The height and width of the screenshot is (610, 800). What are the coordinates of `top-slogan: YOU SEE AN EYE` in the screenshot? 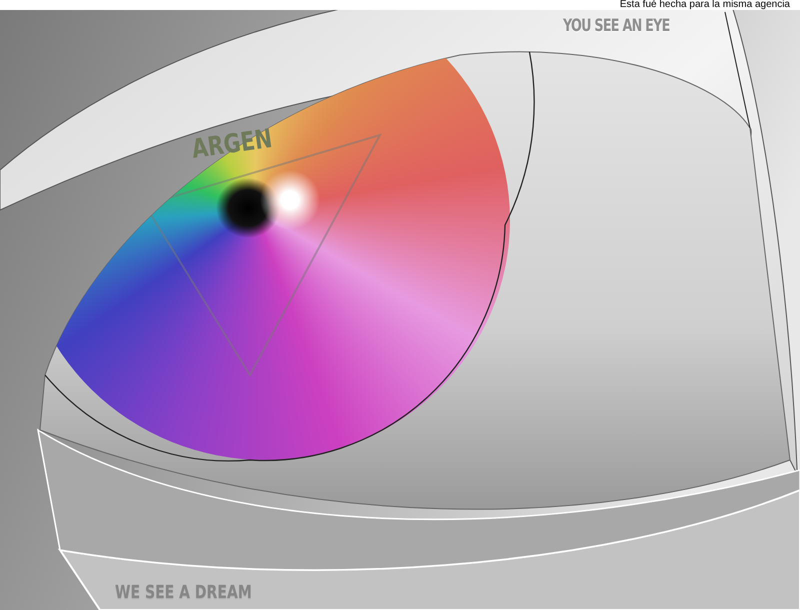 It's located at (616, 26).